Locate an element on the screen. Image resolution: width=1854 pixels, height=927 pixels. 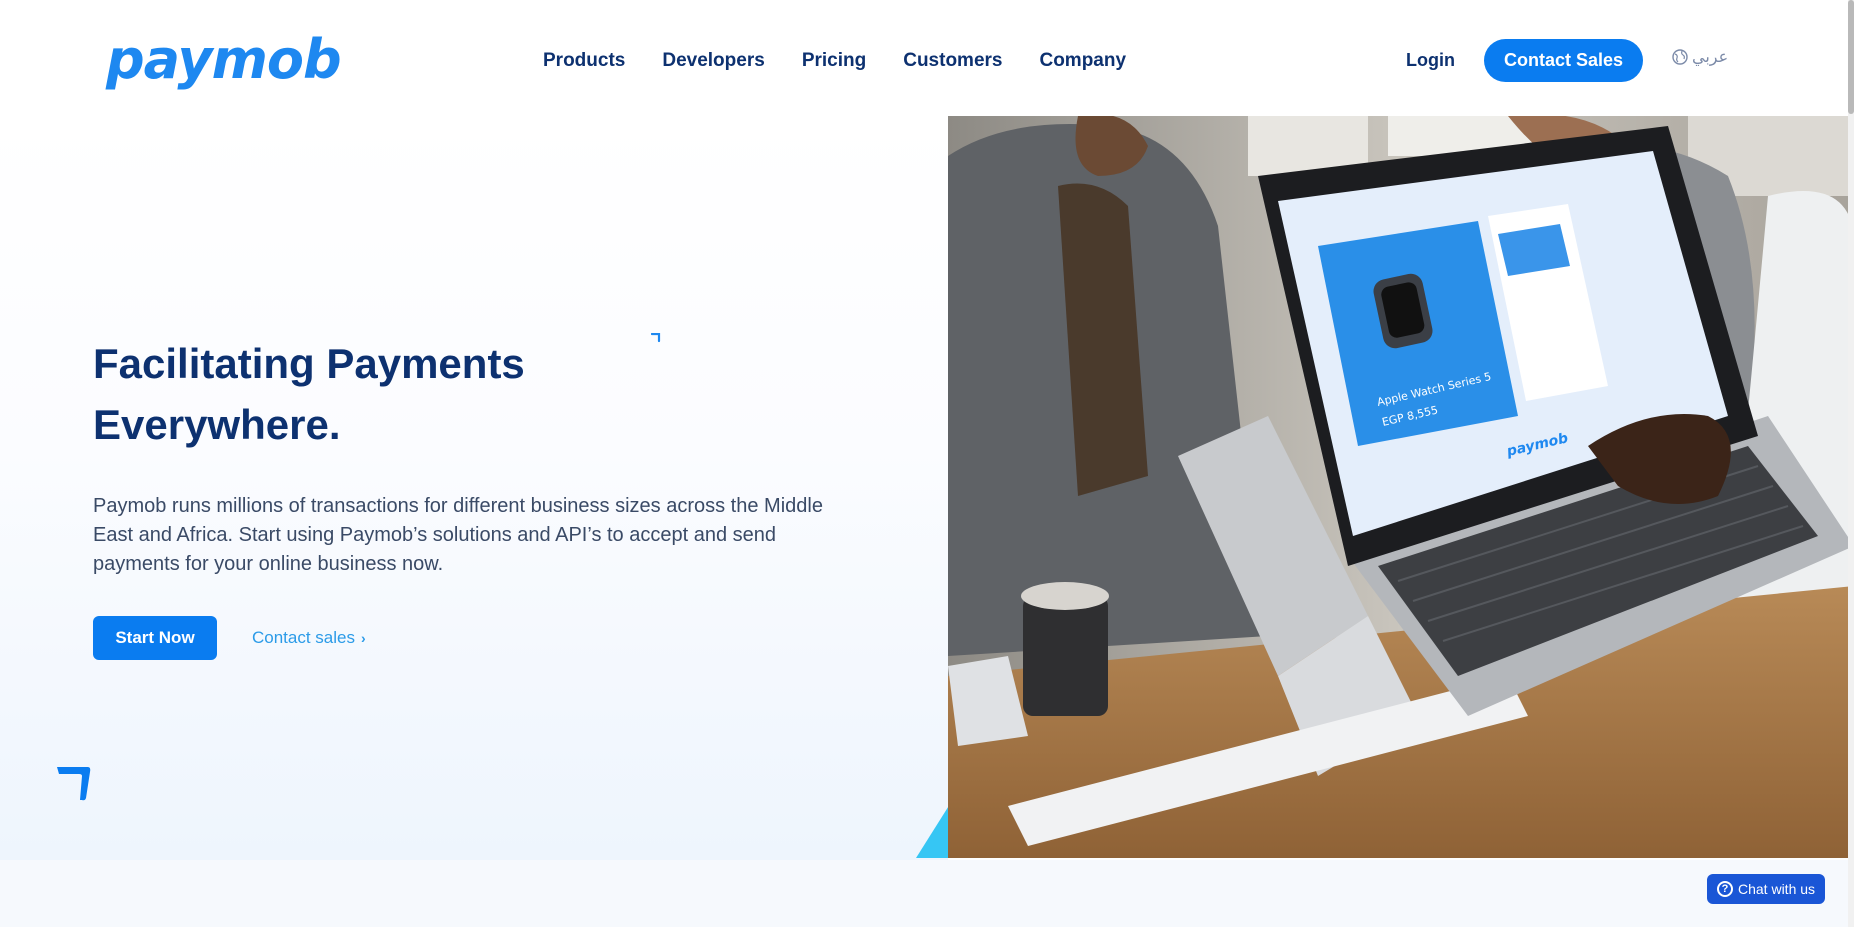
start-now-button: Start Now is located at coordinates (155, 638).